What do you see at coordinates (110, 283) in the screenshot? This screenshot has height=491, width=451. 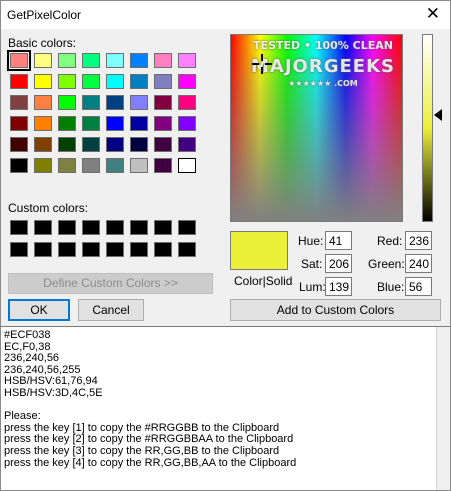 I see `define-custom-colors-button: Define Custom Colors >>` at bounding box center [110, 283].